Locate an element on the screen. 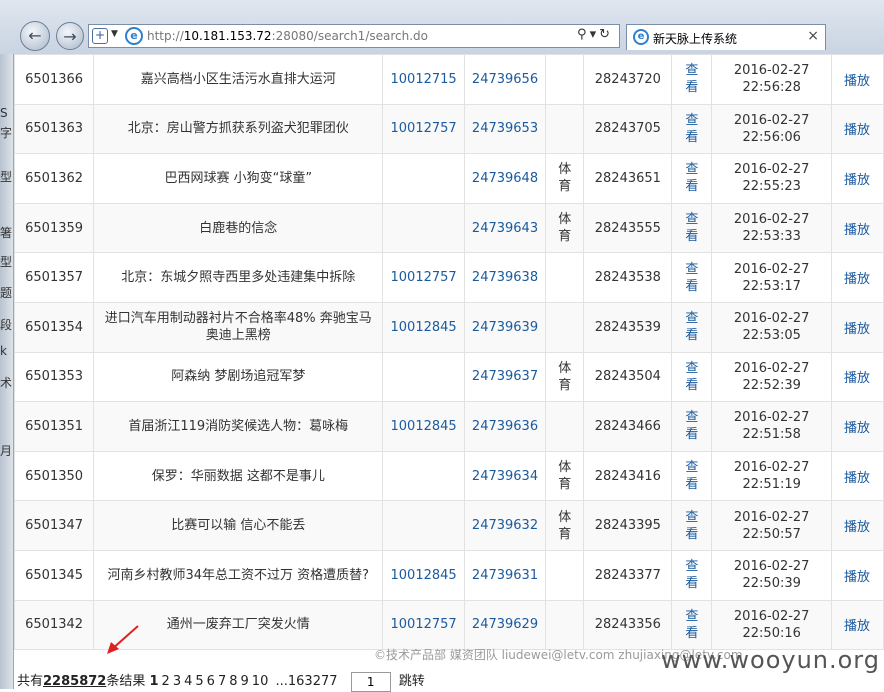 This screenshot has width=884, height=692. row-media-id-text: 24739632 is located at coordinates (505, 525).